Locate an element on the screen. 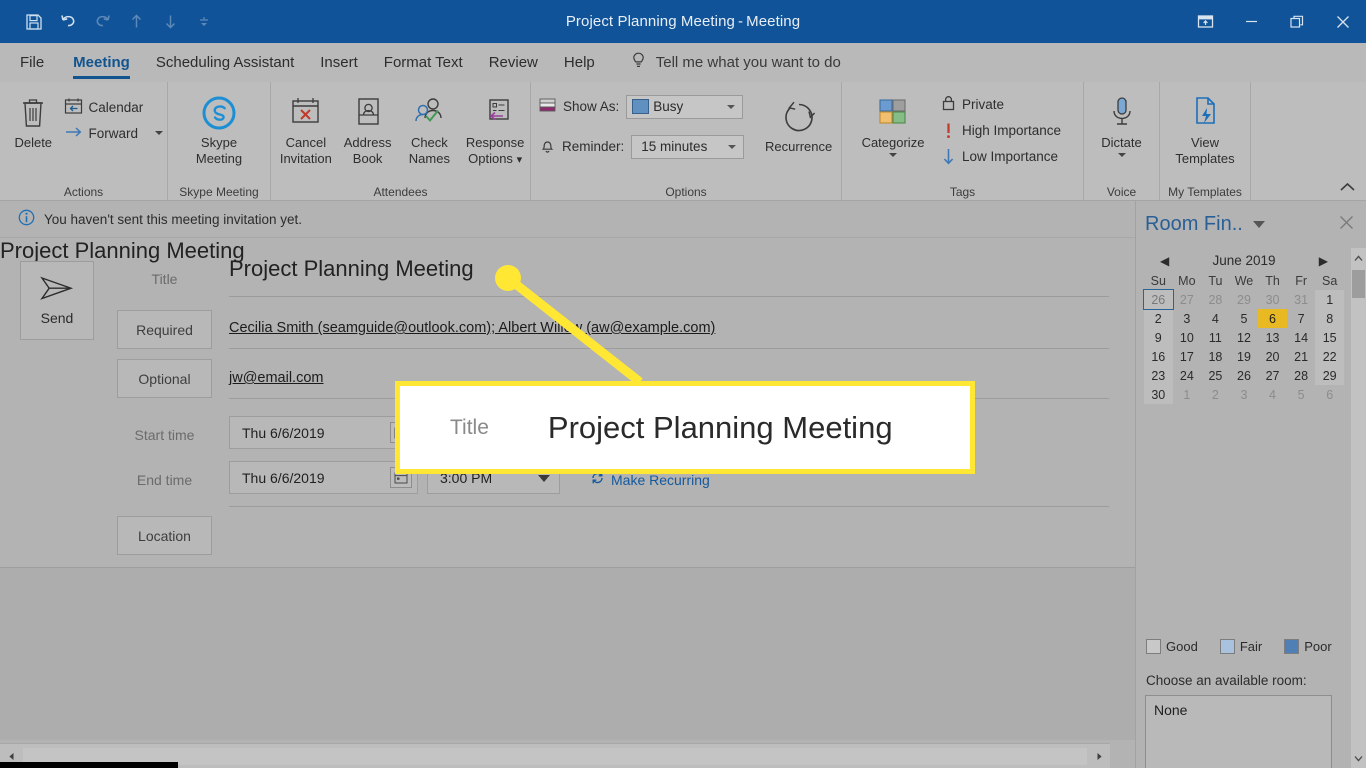 The image size is (1366, 768). ribbon-display-options-icon is located at coordinates (1205, 21).